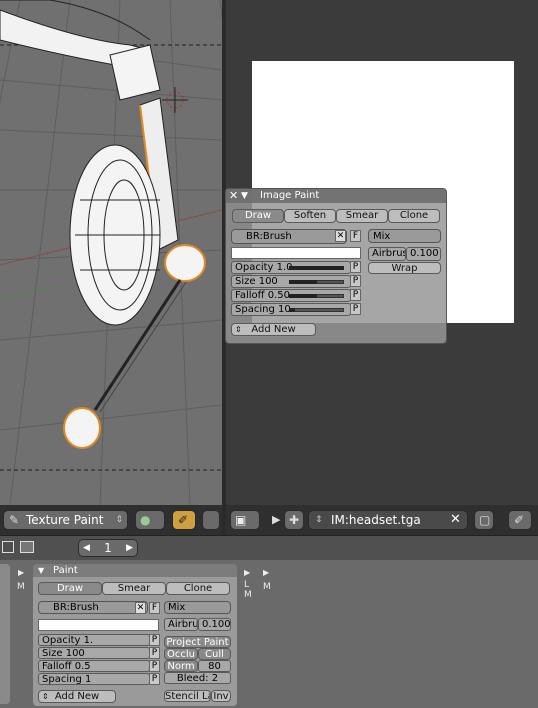 The width and height of the screenshot is (538, 708). Describe the element at coordinates (303, 282) in the screenshot. I see `size-slider-fill` at that location.